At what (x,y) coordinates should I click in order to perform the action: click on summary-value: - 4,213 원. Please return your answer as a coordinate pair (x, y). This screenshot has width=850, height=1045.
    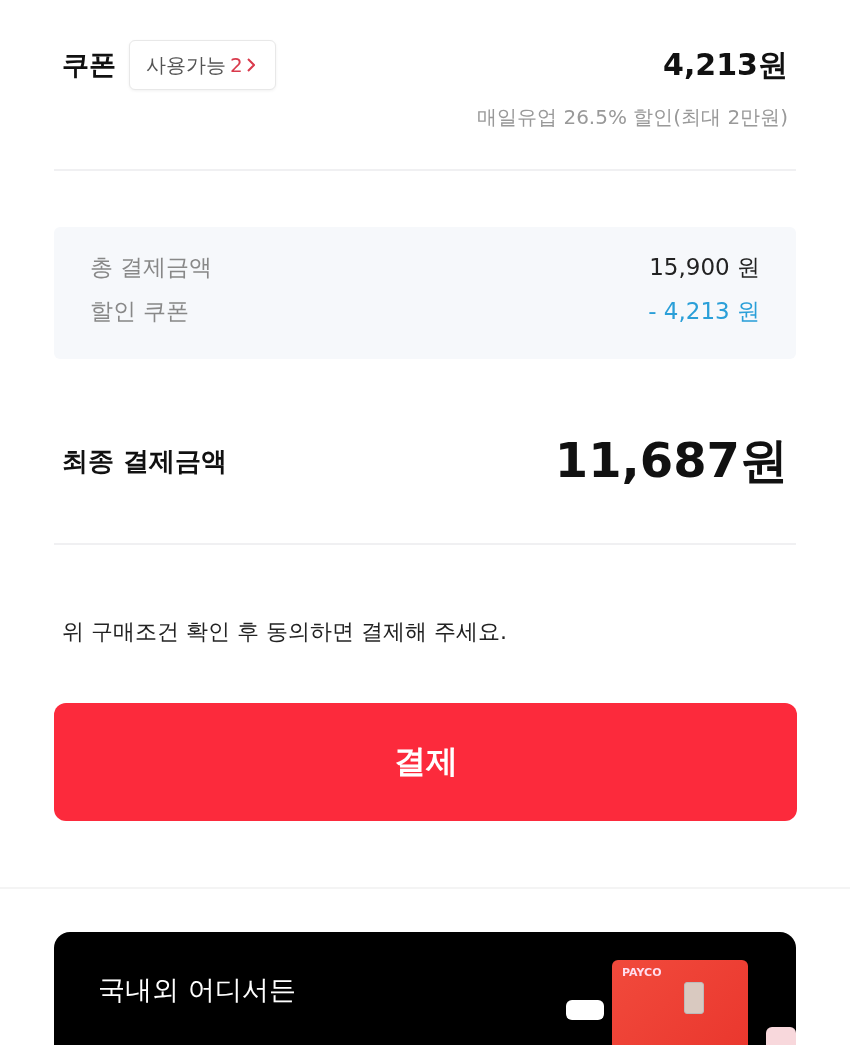
    Looking at the image, I should click on (704, 311).